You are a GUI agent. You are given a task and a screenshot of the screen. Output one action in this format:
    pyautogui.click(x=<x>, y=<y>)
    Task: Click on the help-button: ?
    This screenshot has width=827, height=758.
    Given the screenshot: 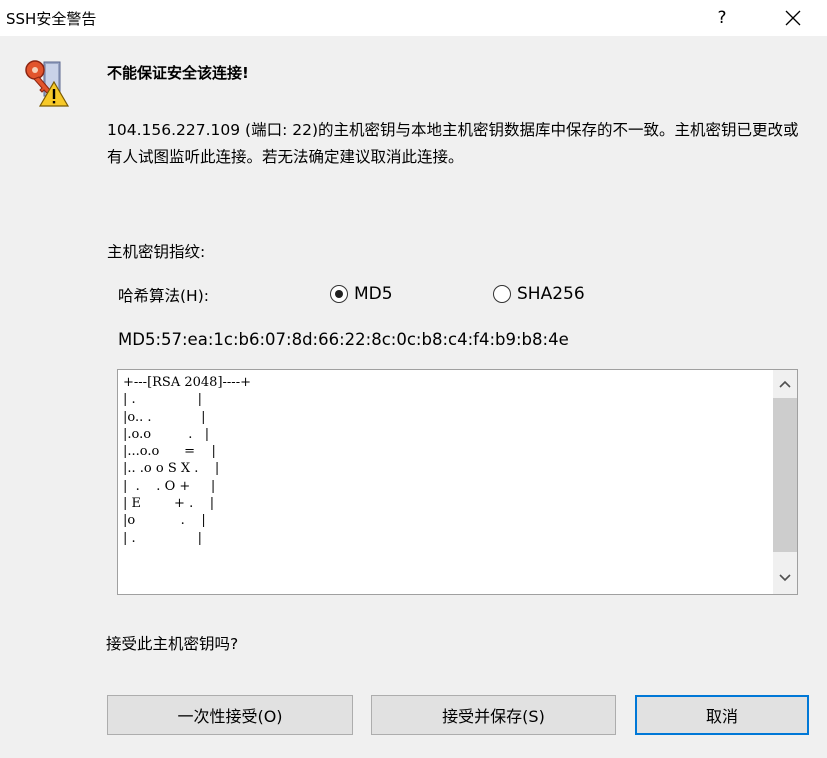 What is the action you would take?
    pyautogui.click(x=722, y=18)
    